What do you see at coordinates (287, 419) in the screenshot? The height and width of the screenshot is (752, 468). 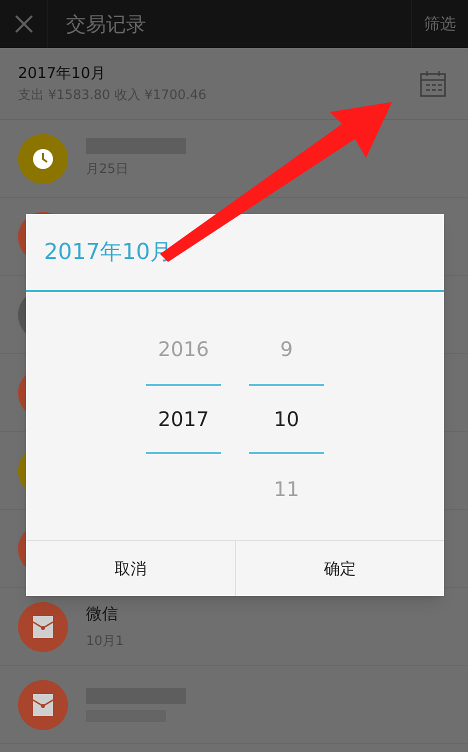 I see `picker-value: 10` at bounding box center [287, 419].